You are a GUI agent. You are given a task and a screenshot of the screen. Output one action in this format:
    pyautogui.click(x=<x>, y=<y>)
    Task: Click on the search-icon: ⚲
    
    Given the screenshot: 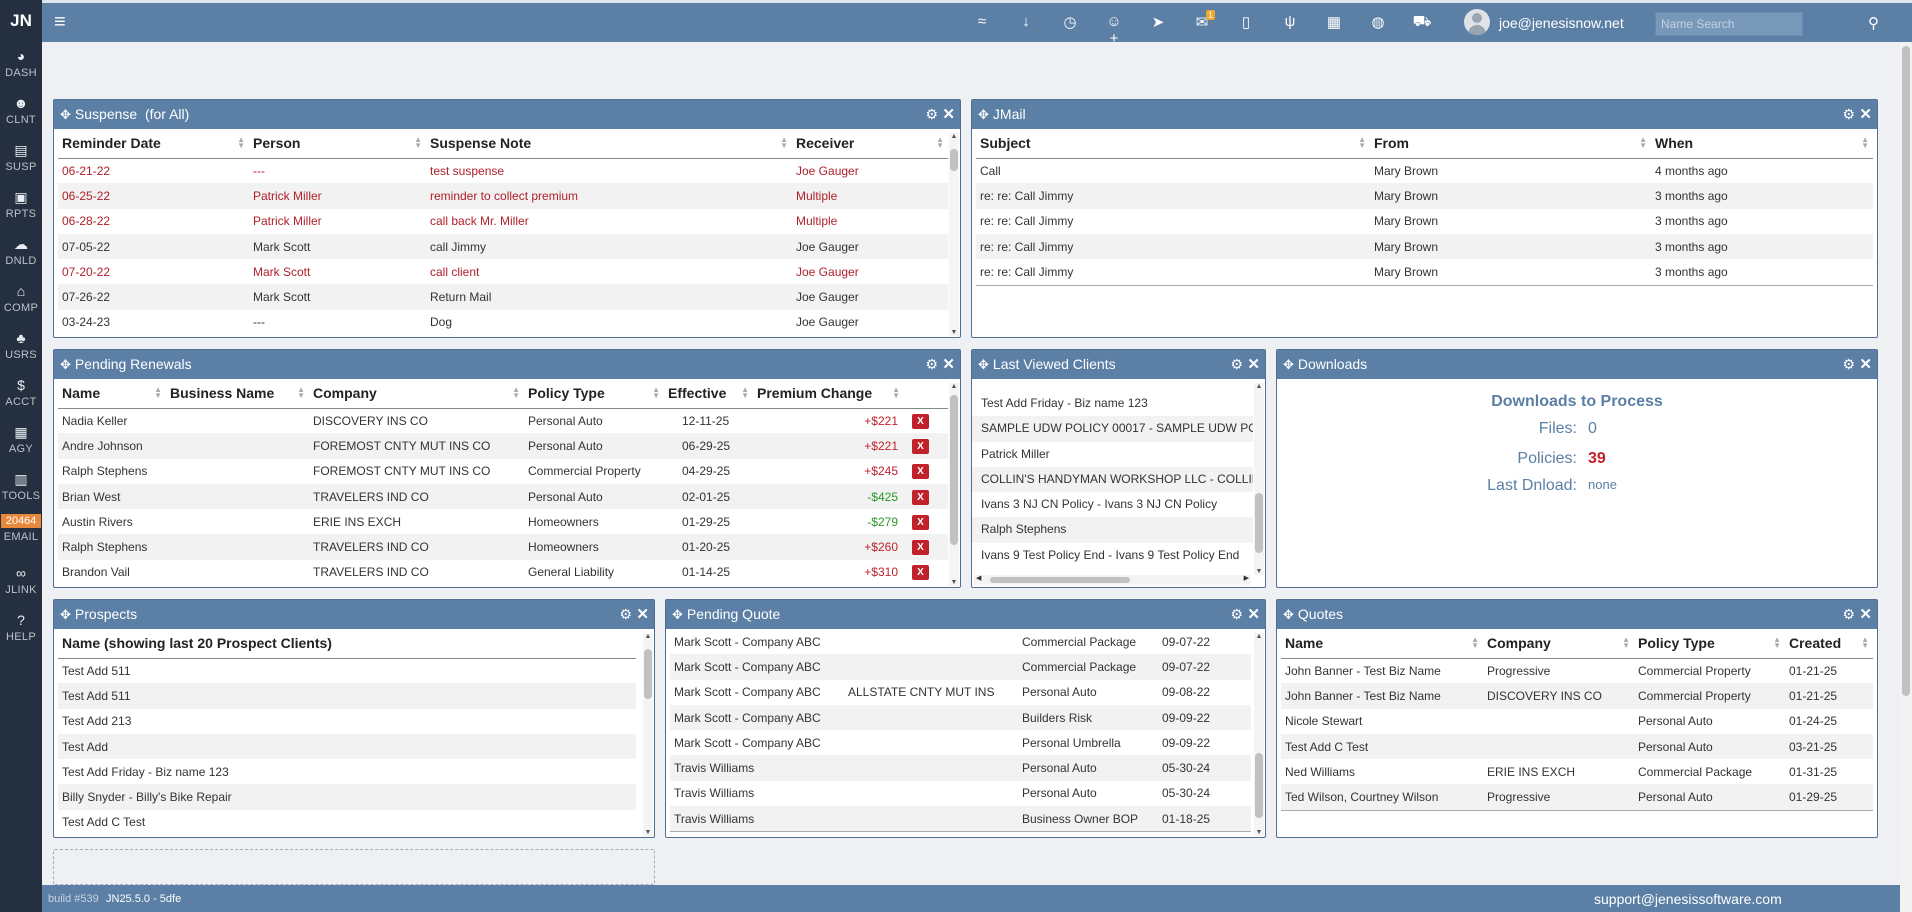 What is the action you would take?
    pyautogui.click(x=1873, y=23)
    